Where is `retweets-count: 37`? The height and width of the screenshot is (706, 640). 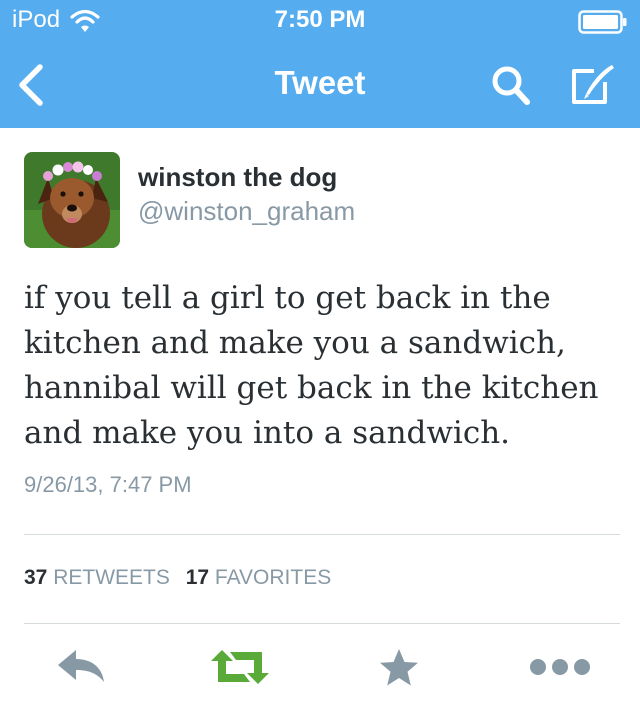
retweets-count: 37 is located at coordinates (36, 577).